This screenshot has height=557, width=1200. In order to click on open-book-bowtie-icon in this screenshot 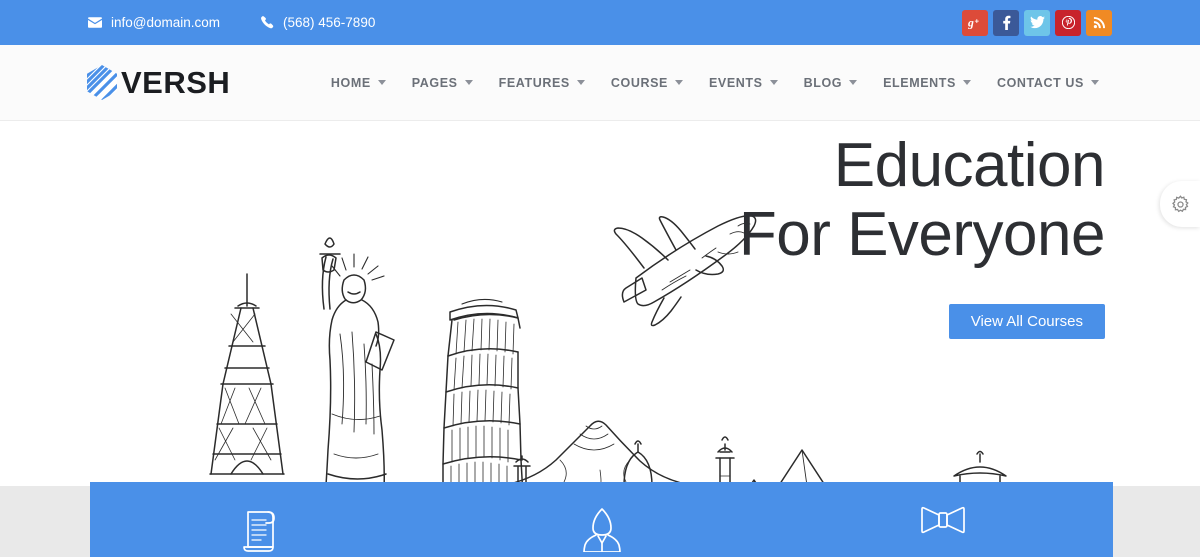, I will do `click(942, 520)`.